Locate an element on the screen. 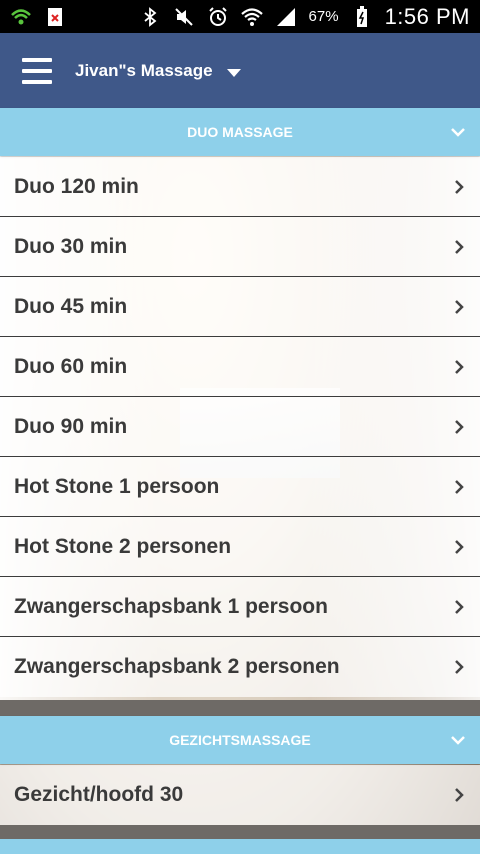  dropdown-caret-icon is located at coordinates (233, 72).